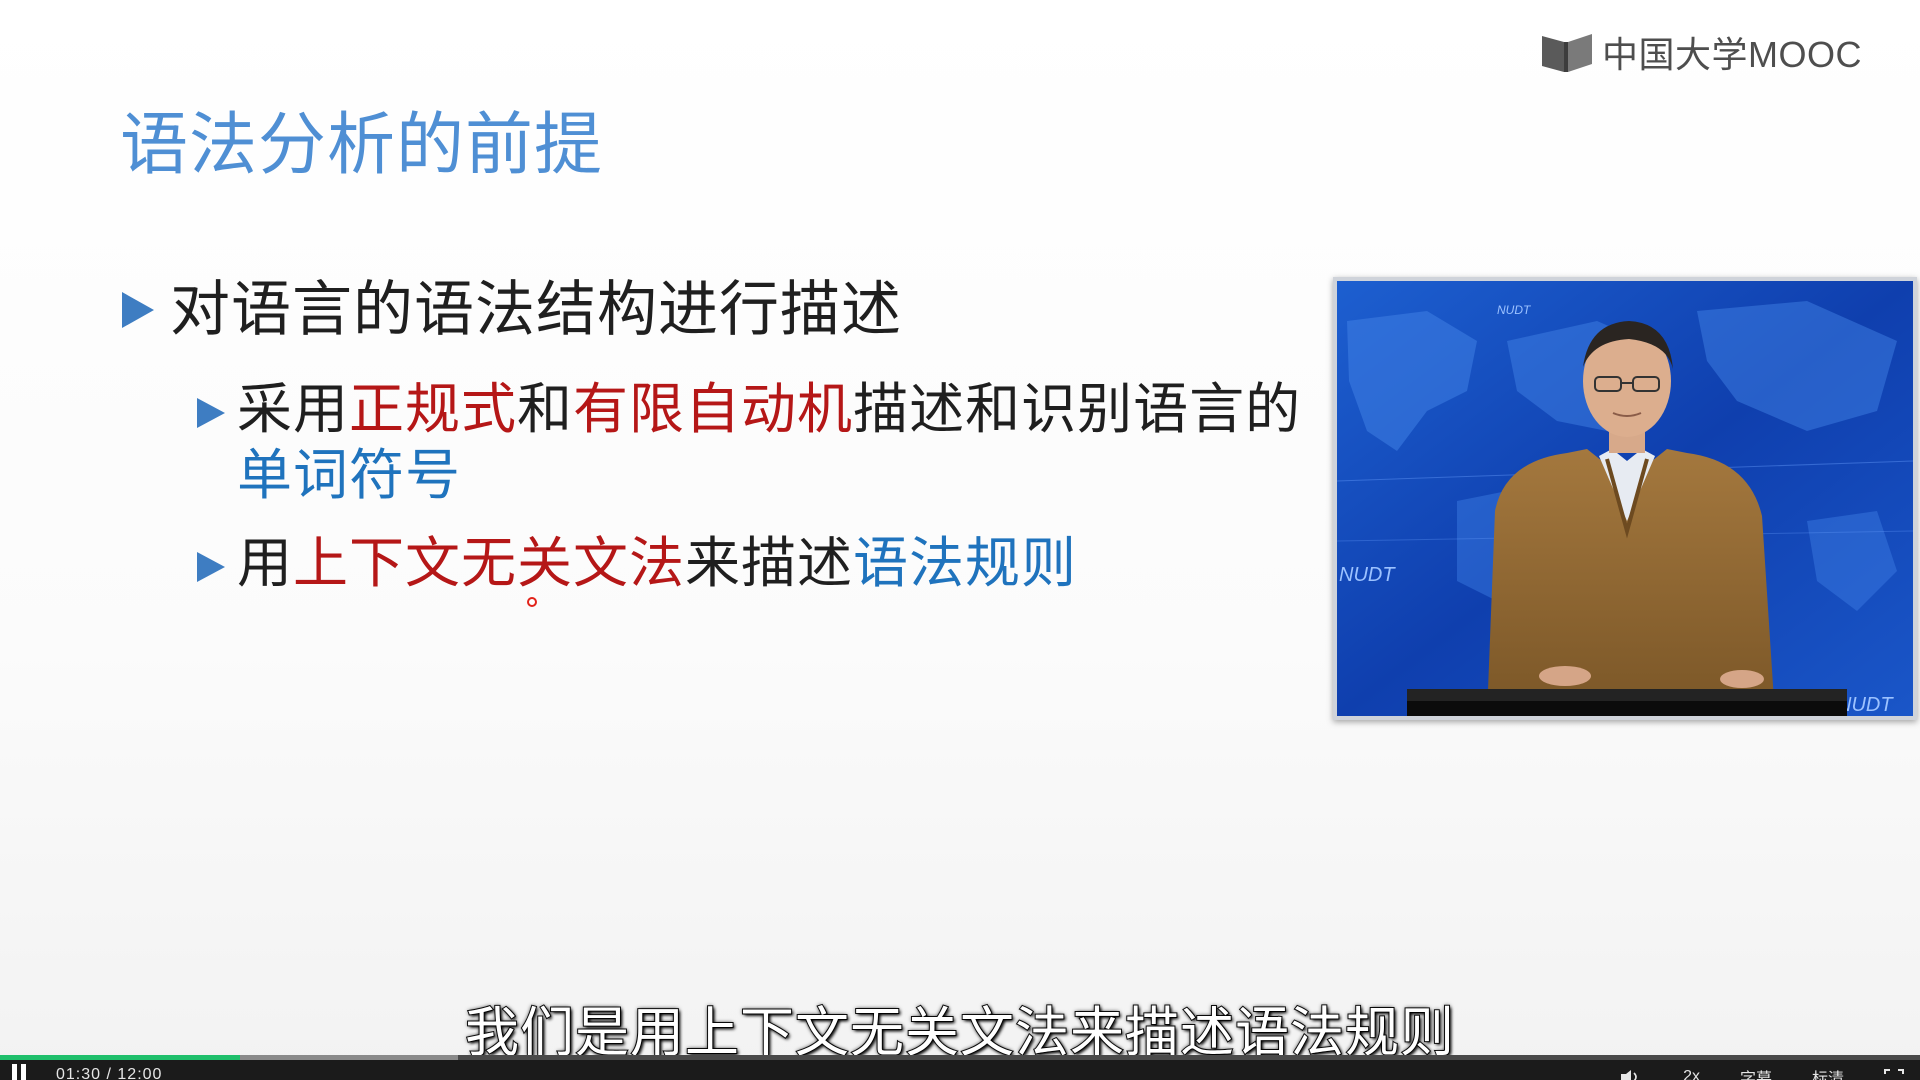  What do you see at coordinates (1631, 1074) in the screenshot?
I see `volume-icon` at bounding box center [1631, 1074].